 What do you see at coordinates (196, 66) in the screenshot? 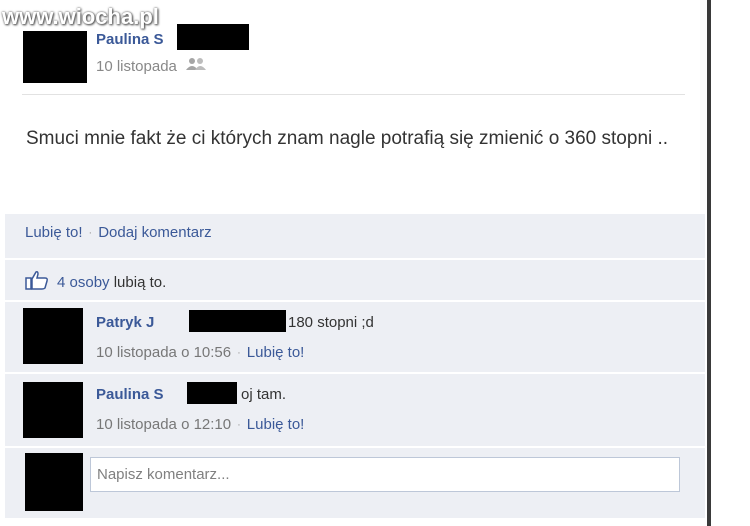
I see `friends-icon` at bounding box center [196, 66].